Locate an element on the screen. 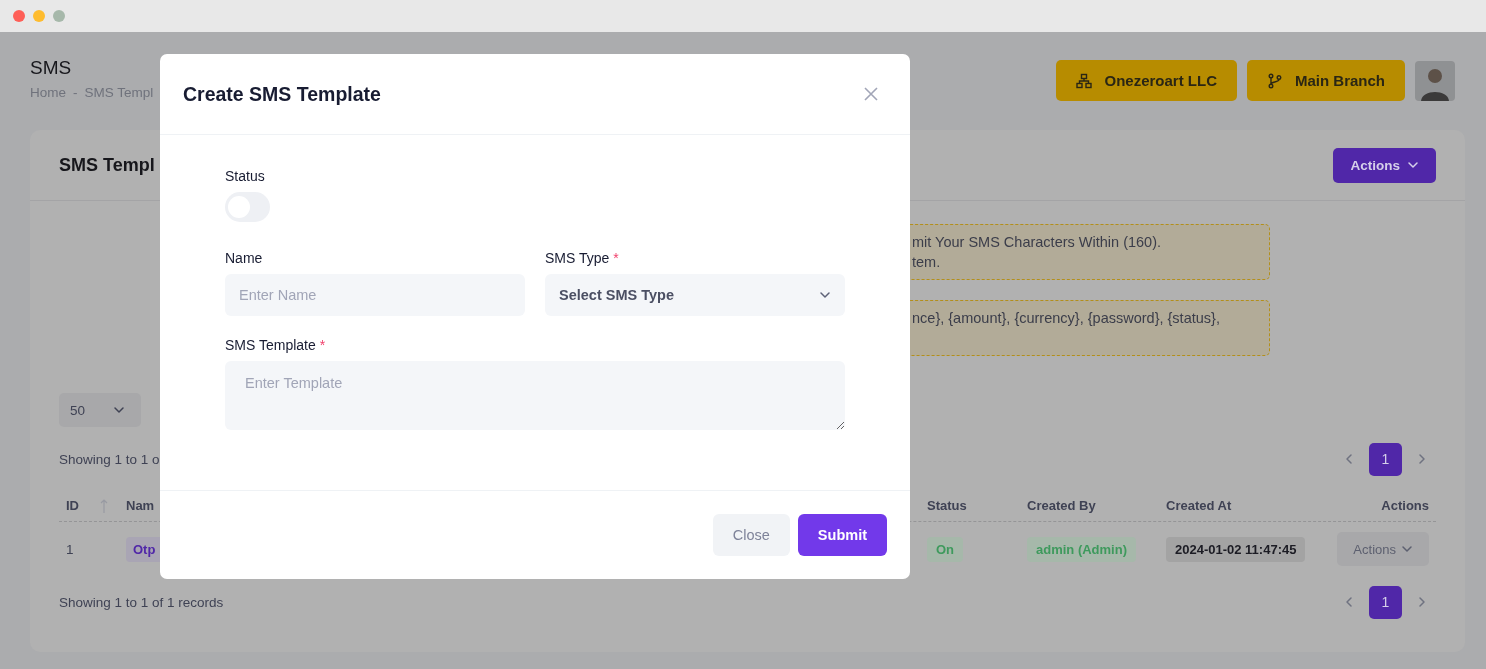 Image resolution: width=1486 pixels, height=669 pixels. avatar is located at coordinates (1435, 80).